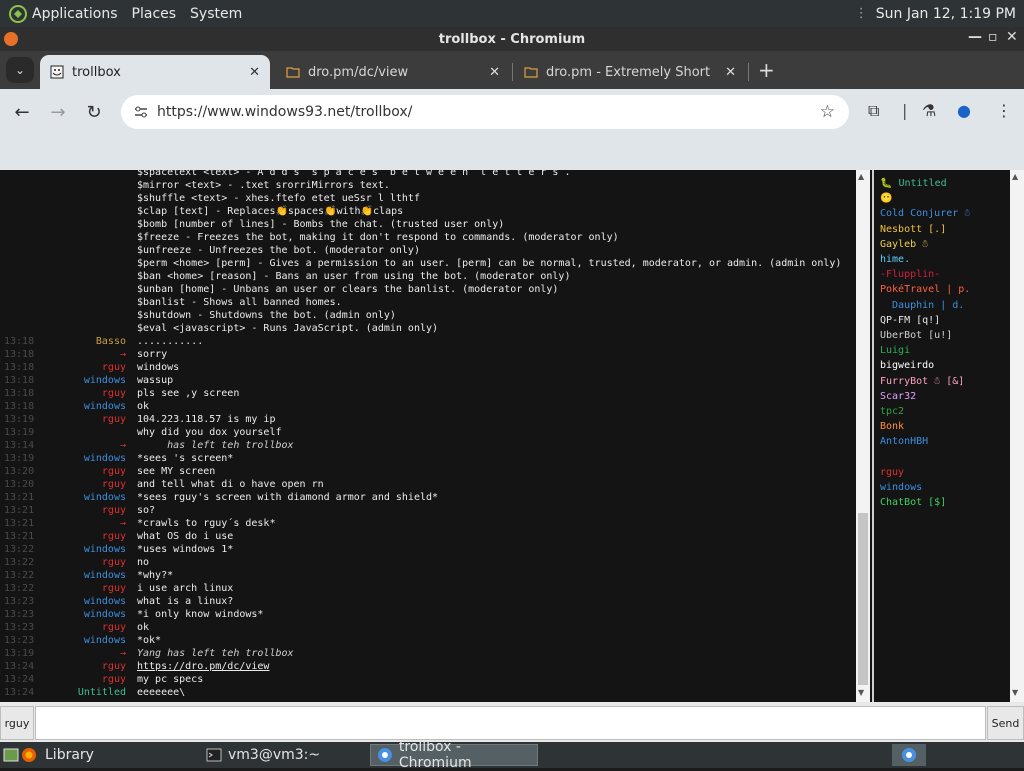 This screenshot has width=1024, height=771. I want to click on taskbar-item-chromium: trollbox - Chromium, so click(454, 755).